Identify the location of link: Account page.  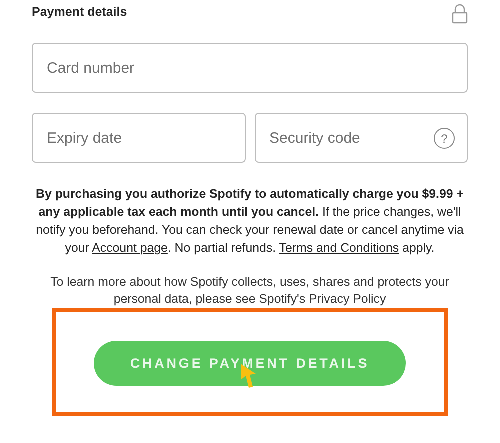
(130, 248).